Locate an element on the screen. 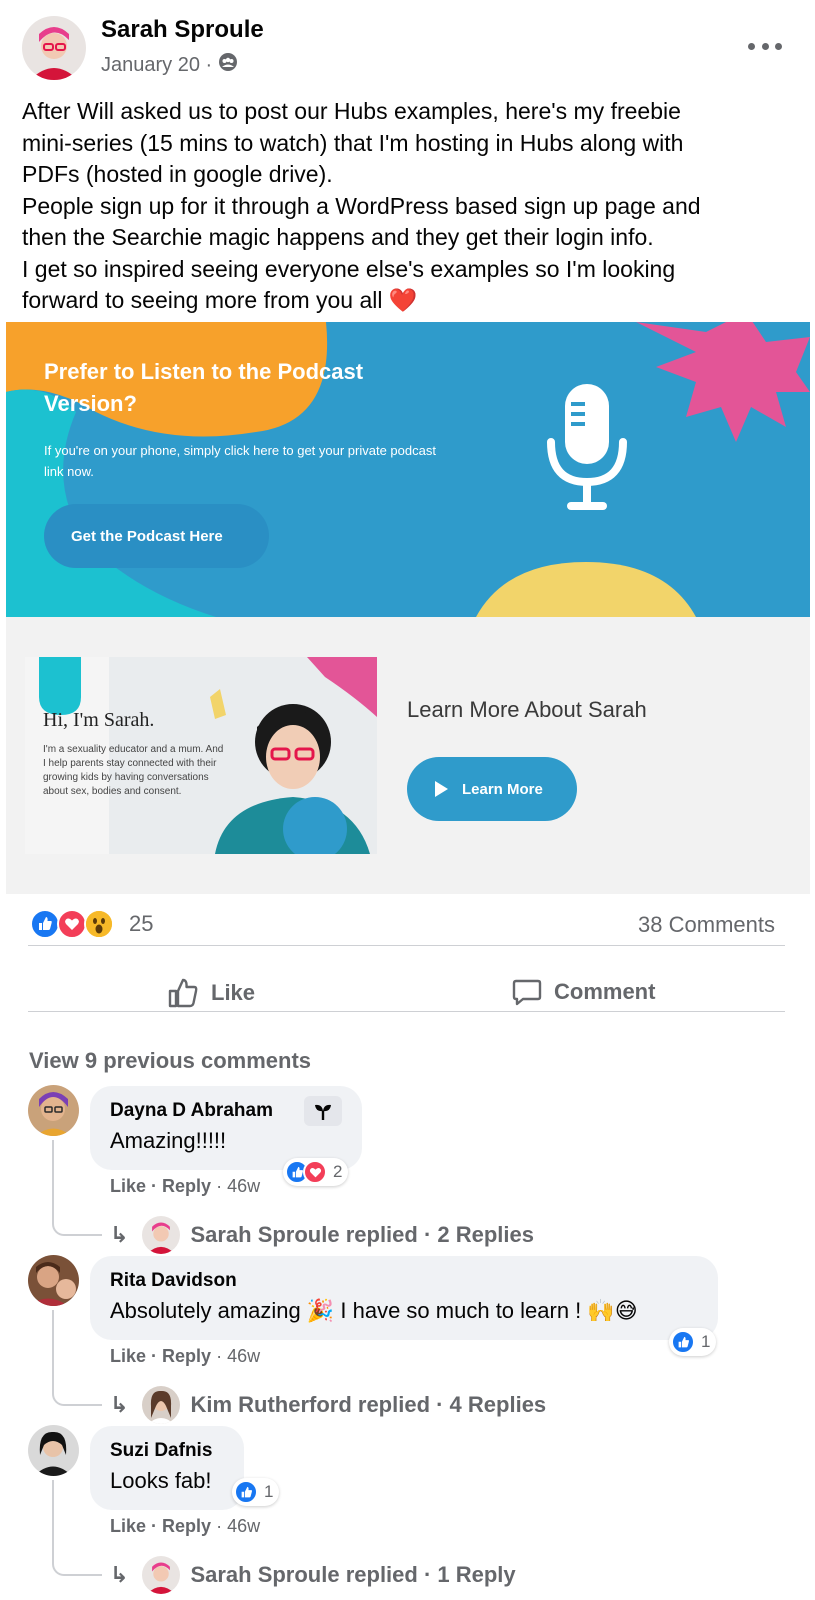  like-label: Like is located at coordinates (233, 992).